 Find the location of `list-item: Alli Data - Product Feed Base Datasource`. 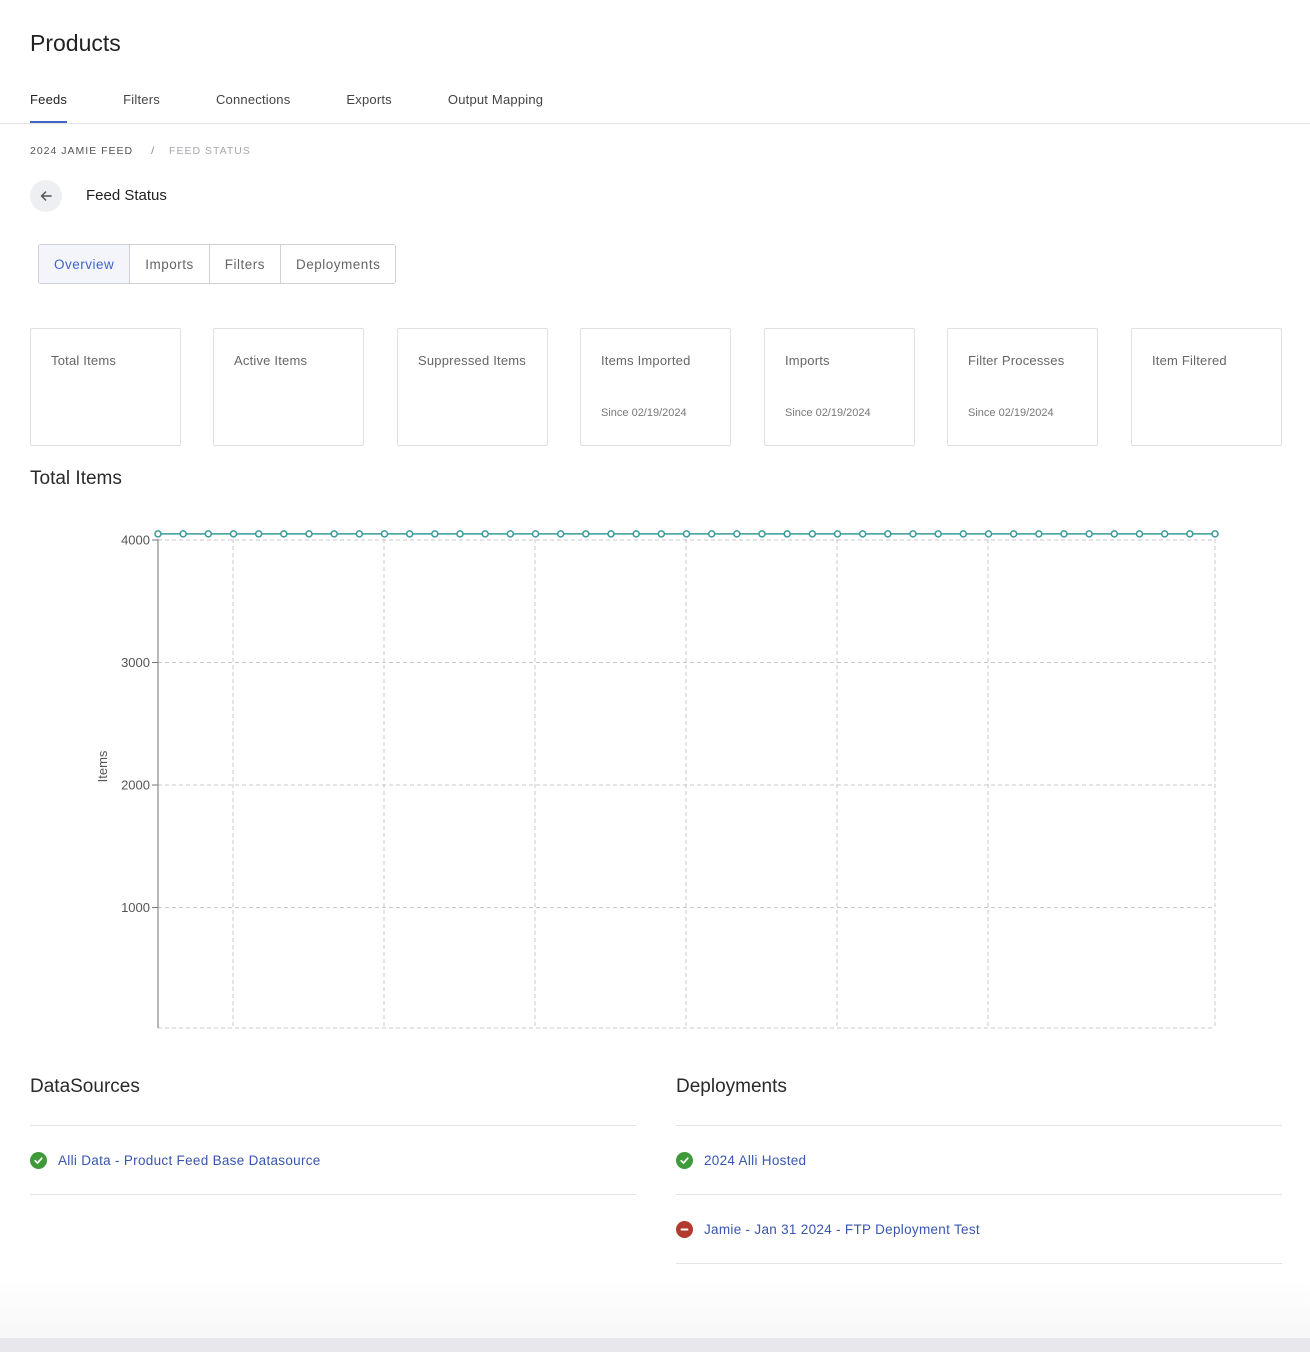

list-item: Alli Data - Product Feed Base Datasource is located at coordinates (333, 1160).